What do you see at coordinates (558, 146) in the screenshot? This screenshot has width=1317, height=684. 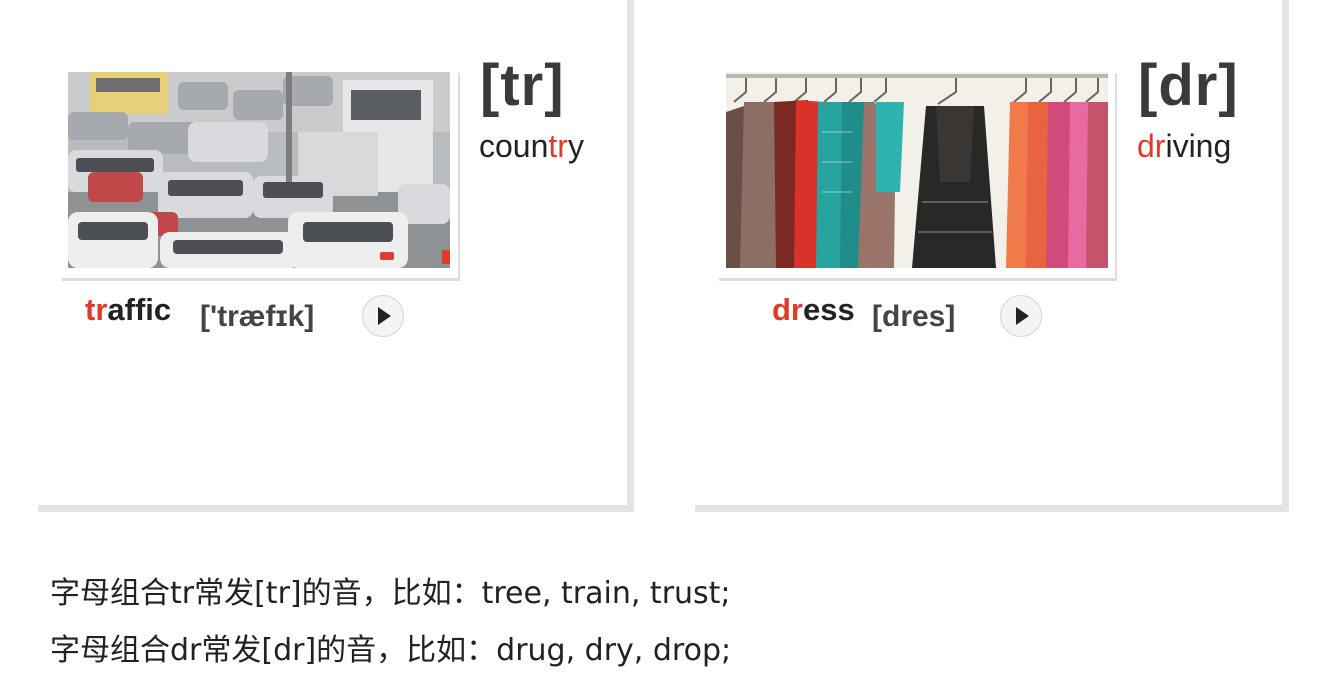 I see `example-highlight: tr` at bounding box center [558, 146].